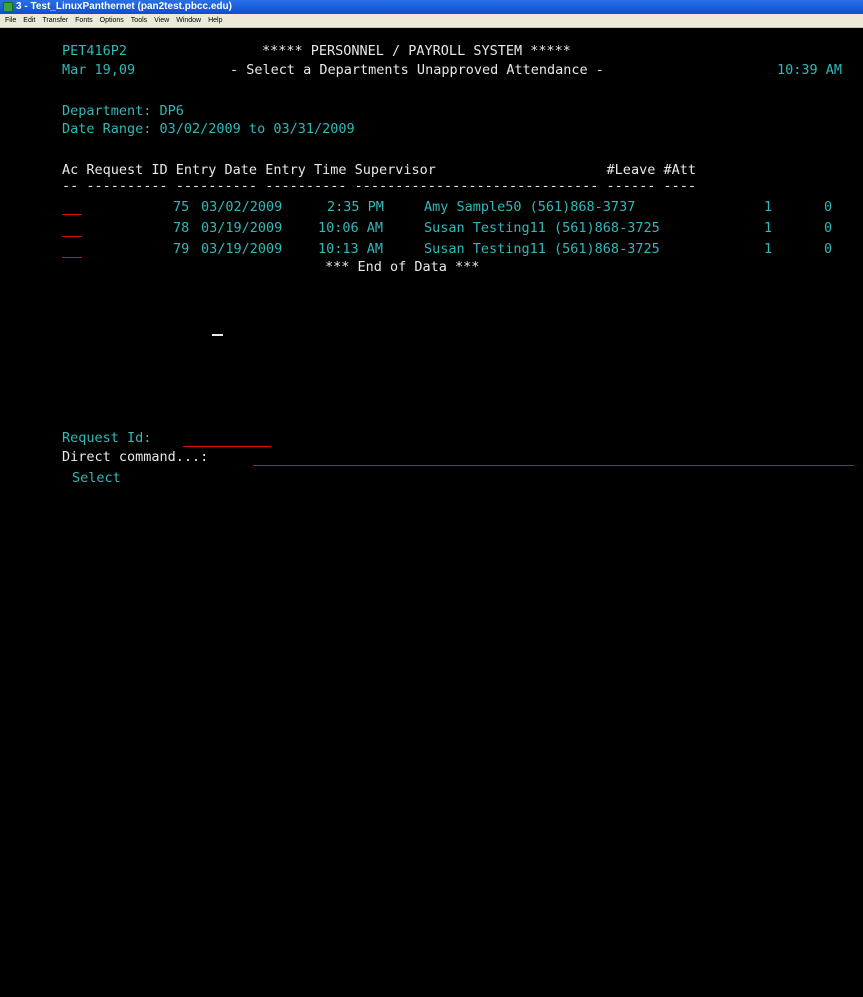 This screenshot has width=863, height=997. What do you see at coordinates (99, 70) in the screenshot?
I see `screen-date: Mar 19,09` at bounding box center [99, 70].